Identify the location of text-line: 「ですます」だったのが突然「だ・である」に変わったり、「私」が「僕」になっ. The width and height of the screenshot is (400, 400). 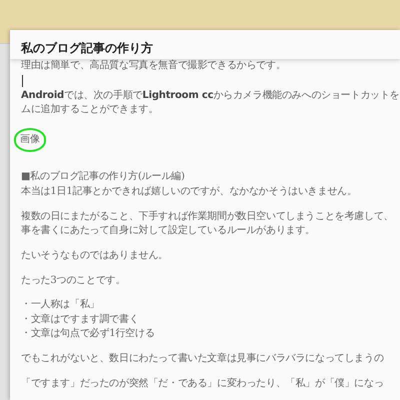
(202, 384).